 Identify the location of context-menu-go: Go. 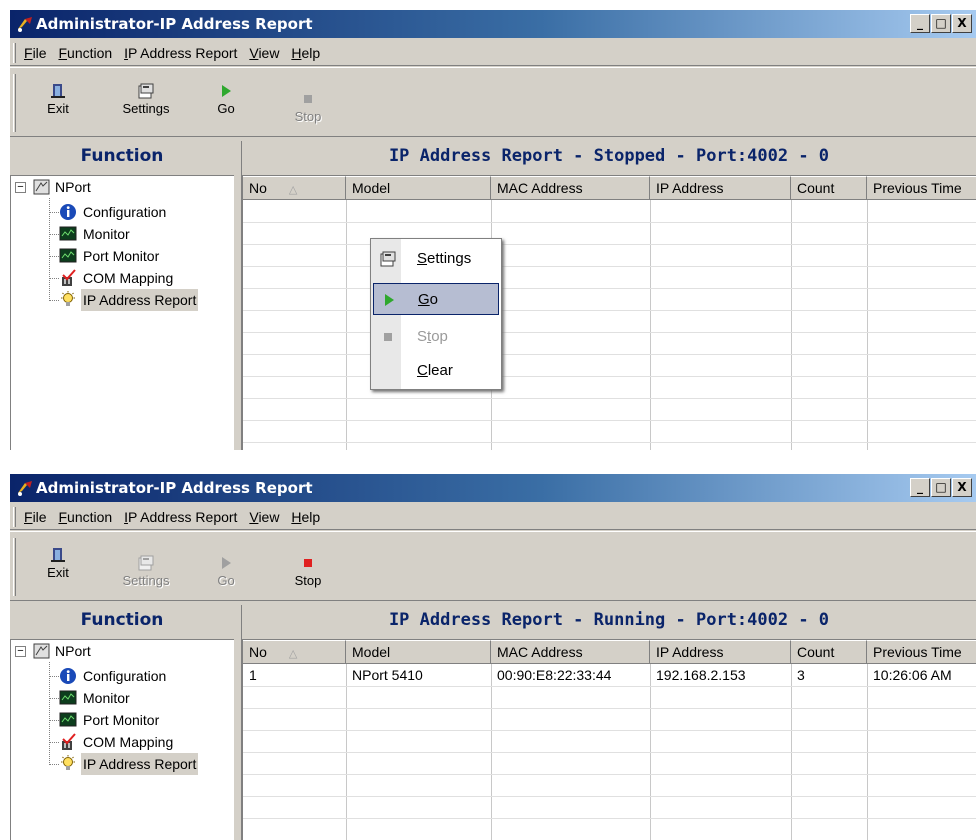
(436, 299).